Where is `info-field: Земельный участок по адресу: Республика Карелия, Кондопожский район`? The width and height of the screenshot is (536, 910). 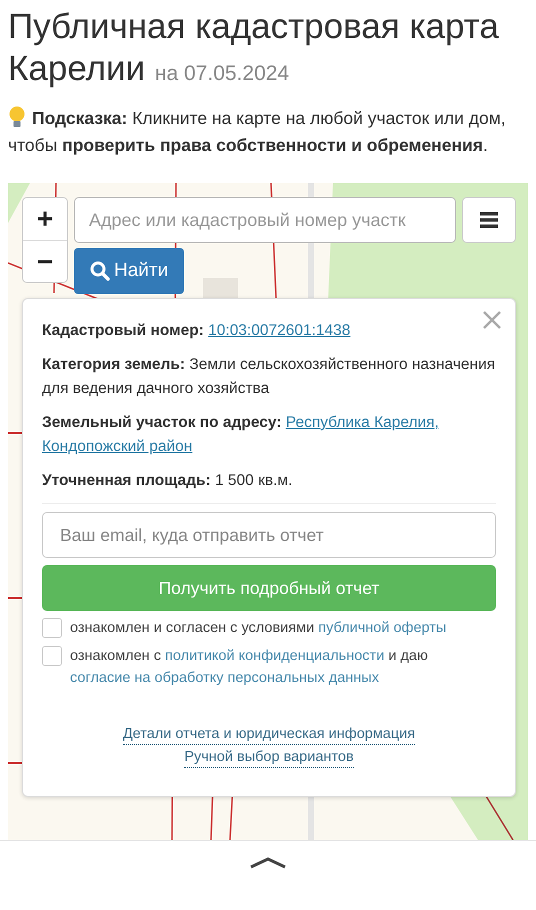 info-field: Земельный участок по адресу: Республика Карелия, Кондопожский район is located at coordinates (269, 435).